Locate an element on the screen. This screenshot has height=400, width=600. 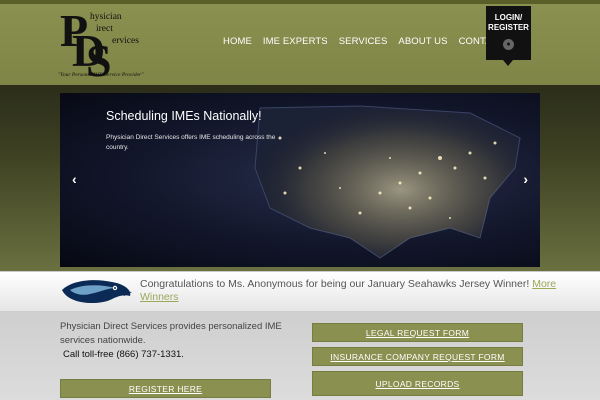
nav-about-us: ABOUT US is located at coordinates (422, 41).